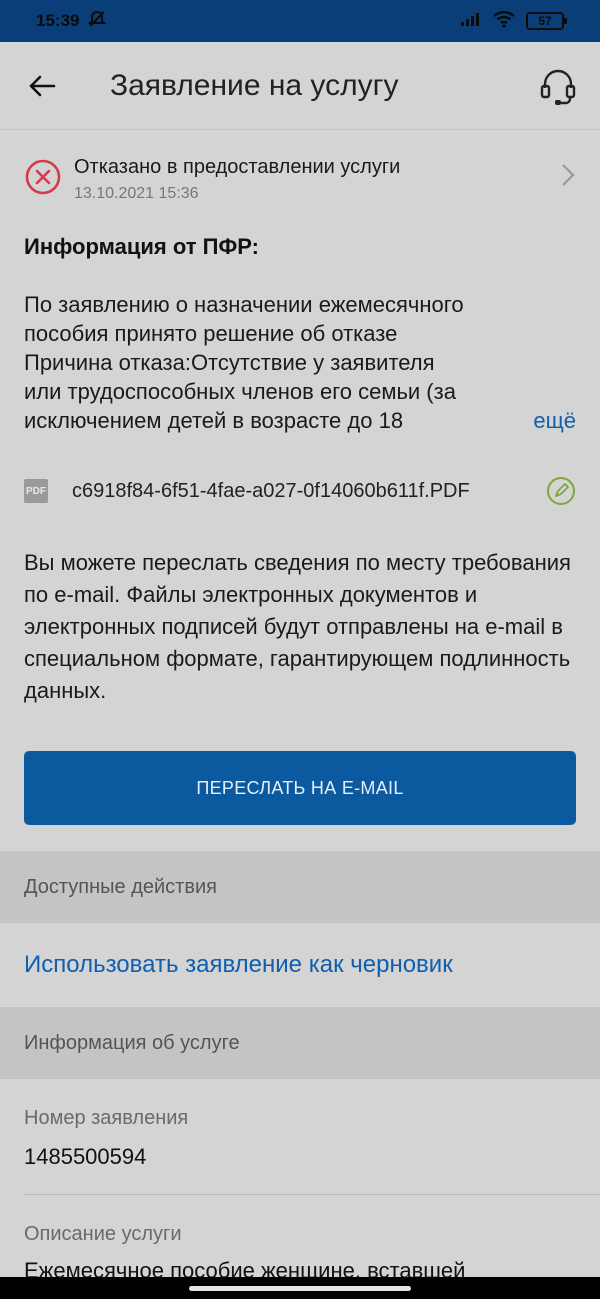 The image size is (600, 1299). Describe the element at coordinates (85, 1156) in the screenshot. I see `field-value: 1485500594` at that location.